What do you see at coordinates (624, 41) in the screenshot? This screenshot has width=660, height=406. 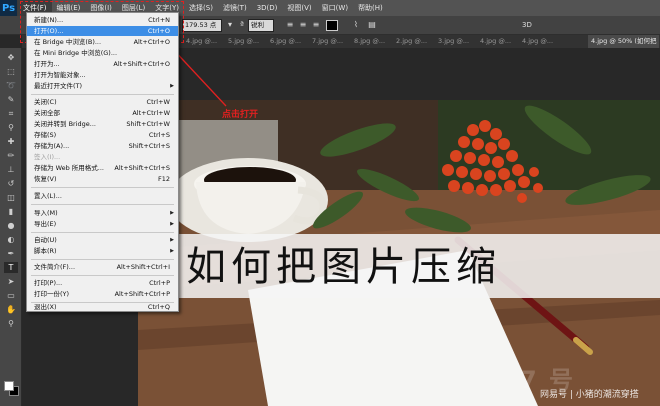 I see `document-tab-active: 4.jpg @ 50% (如何把` at bounding box center [624, 41].